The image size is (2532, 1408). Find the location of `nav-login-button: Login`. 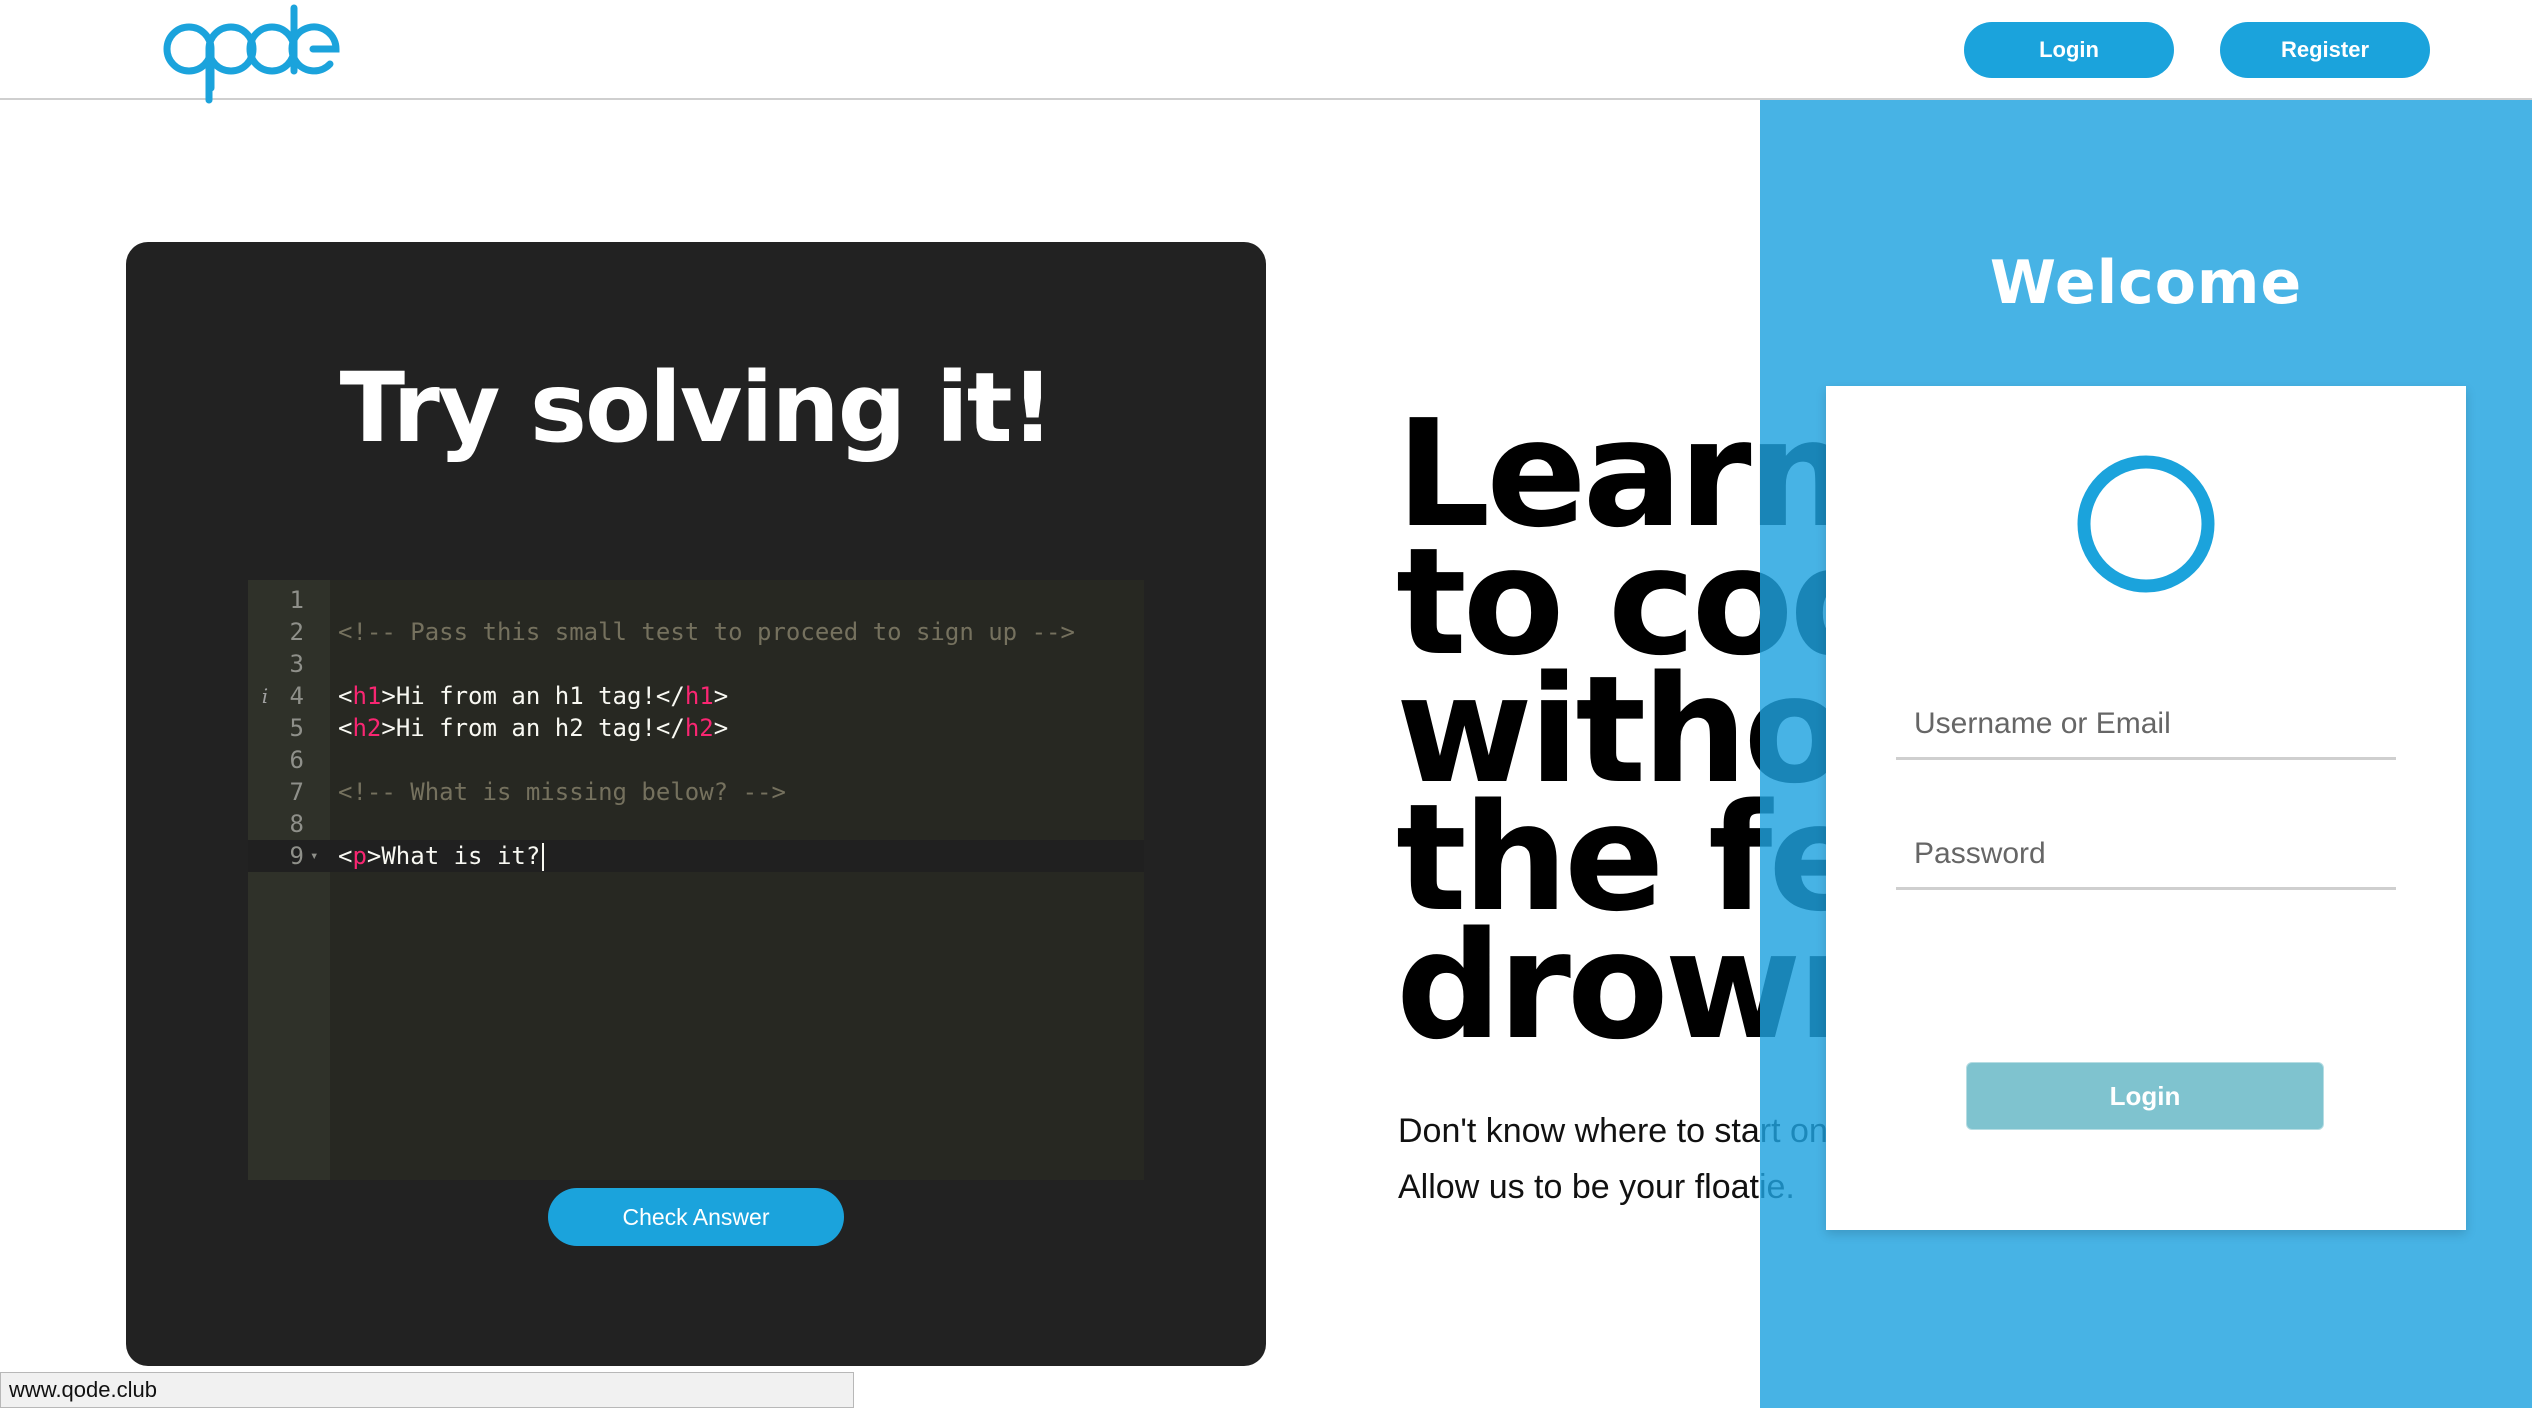

nav-login-button: Login is located at coordinates (2069, 50).